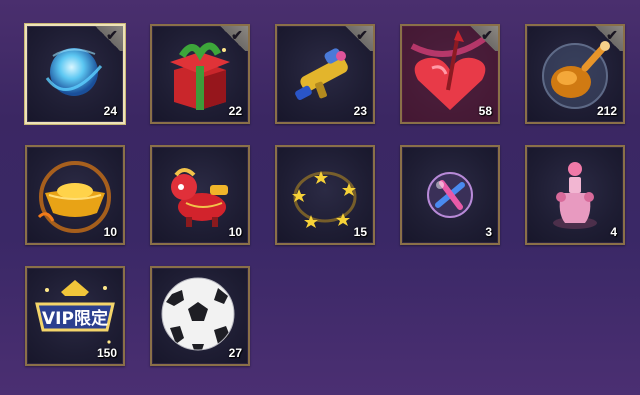 The height and width of the screenshot is (395, 640). What do you see at coordinates (75, 74) in the screenshot?
I see `inventory-slot-blue-orb: ✔ 24` at bounding box center [75, 74].